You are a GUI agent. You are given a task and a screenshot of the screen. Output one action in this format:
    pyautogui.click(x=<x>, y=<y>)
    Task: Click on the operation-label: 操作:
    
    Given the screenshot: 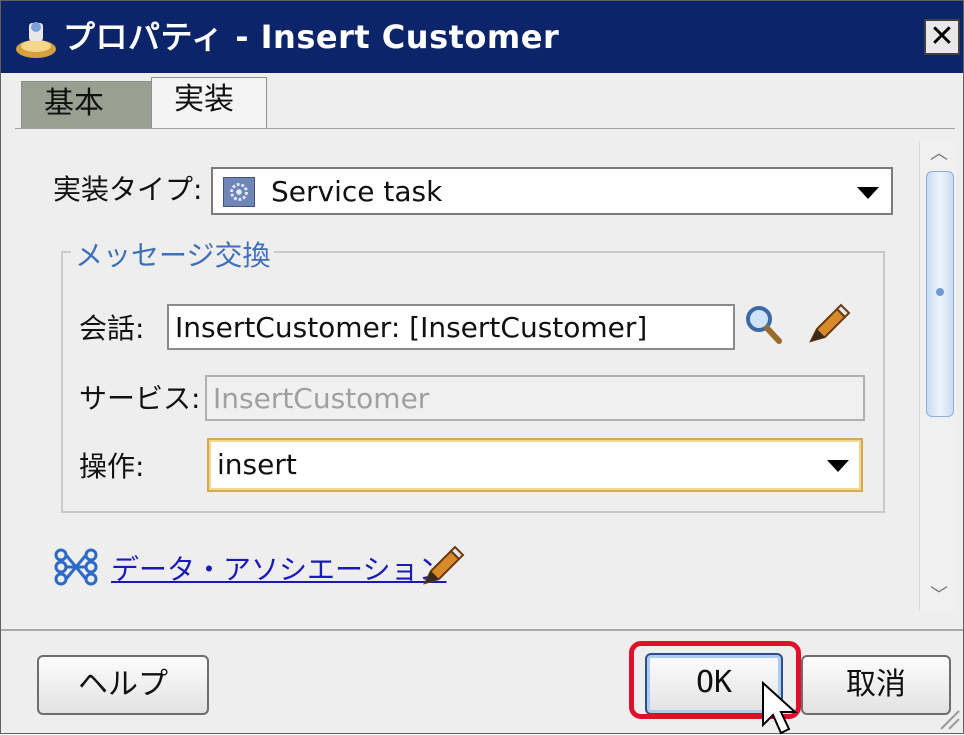 What is the action you would take?
    pyautogui.click(x=112, y=466)
    